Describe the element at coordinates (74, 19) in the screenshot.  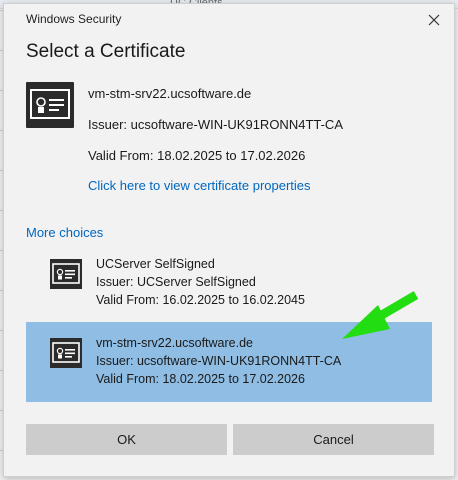
I see `window-title: Windows Security` at that location.